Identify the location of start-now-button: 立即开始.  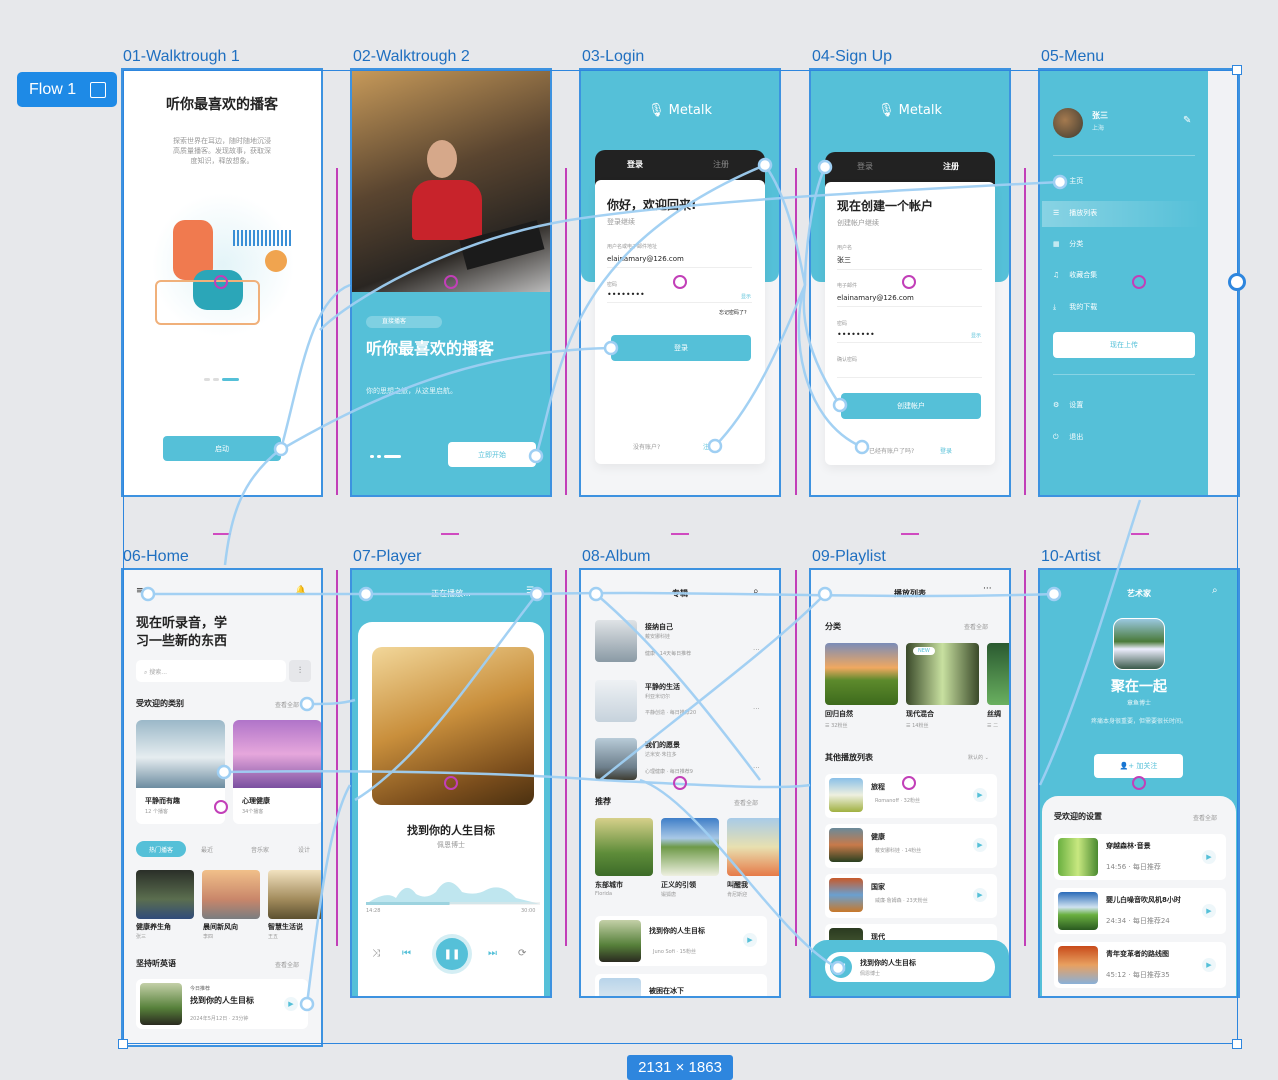
(492, 454).